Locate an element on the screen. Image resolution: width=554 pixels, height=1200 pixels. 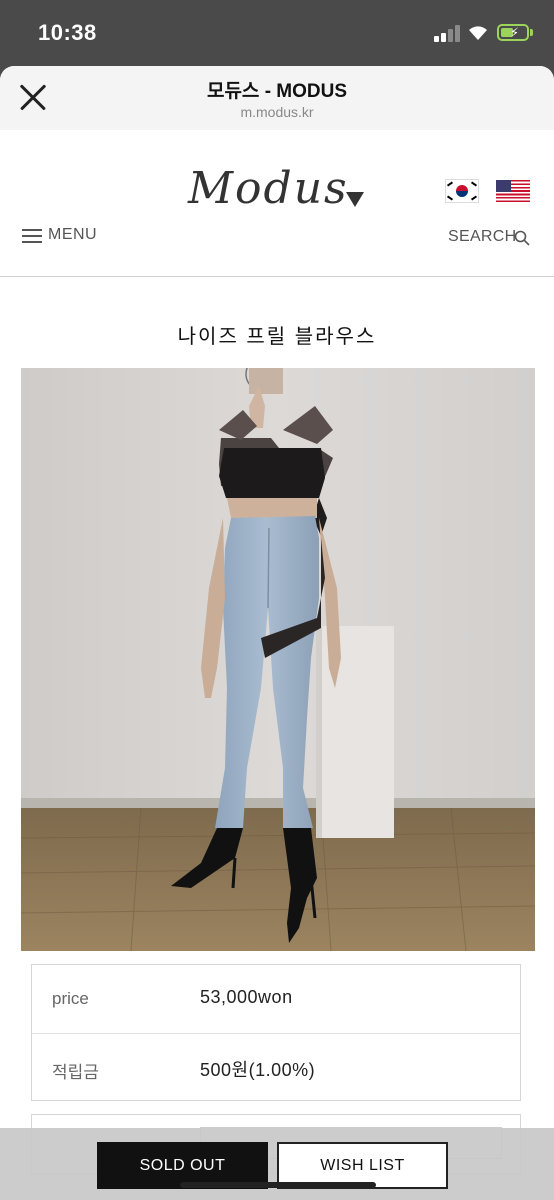
site-logo: Modus is located at coordinates (268, 188).